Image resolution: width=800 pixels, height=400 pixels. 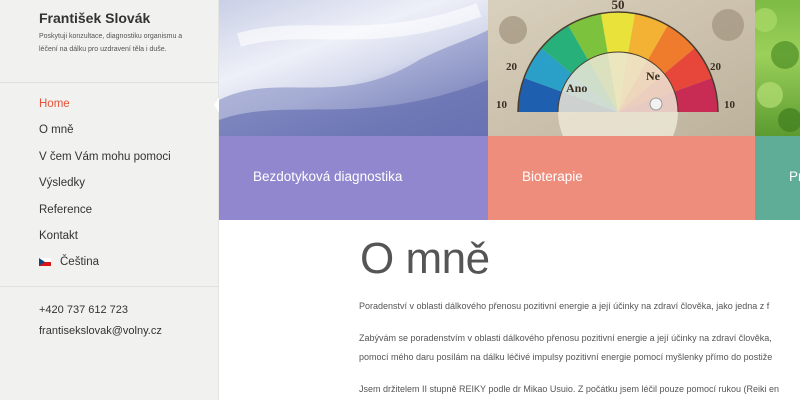 I want to click on tile-diagnostics-label: Bezdotyková diagnostika, so click(x=353, y=178).